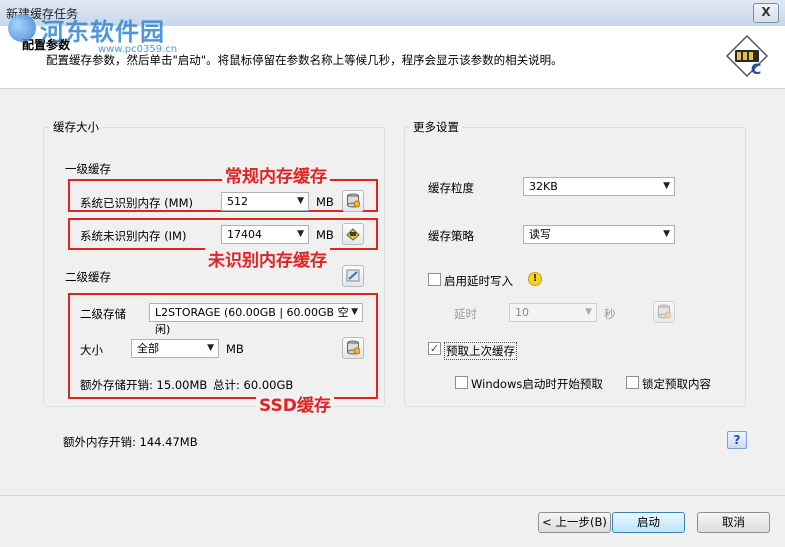 The width and height of the screenshot is (785, 547). Describe the element at coordinates (267, 258) in the screenshot. I see `unrecognized-memory-annotation: 未识别内存缓存` at that location.